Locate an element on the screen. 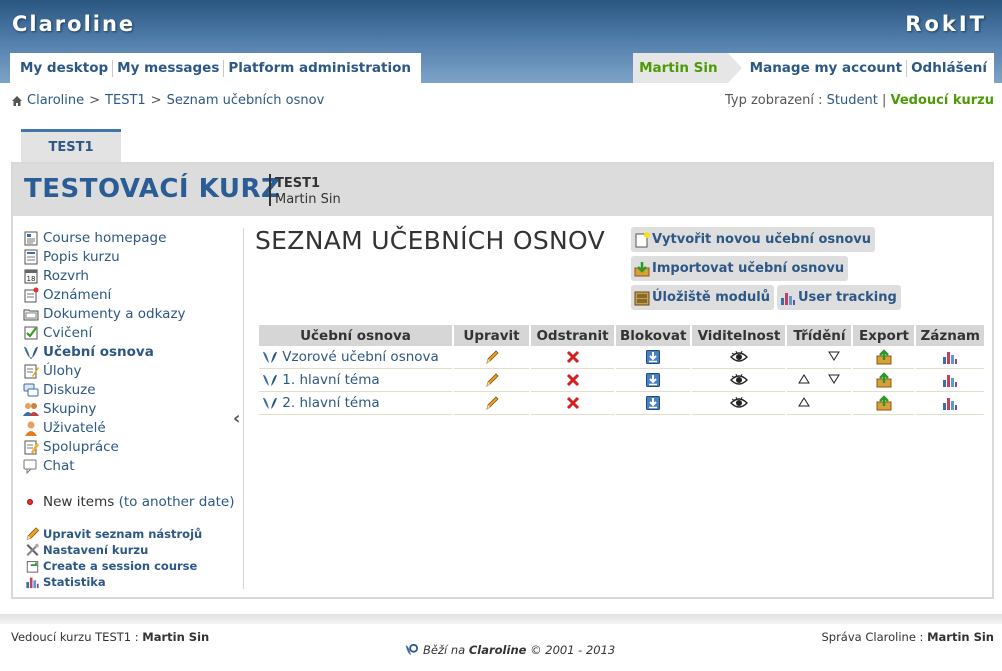 This screenshot has width=1002, height=671. module-repository-label: Úložiště modulů is located at coordinates (711, 297).